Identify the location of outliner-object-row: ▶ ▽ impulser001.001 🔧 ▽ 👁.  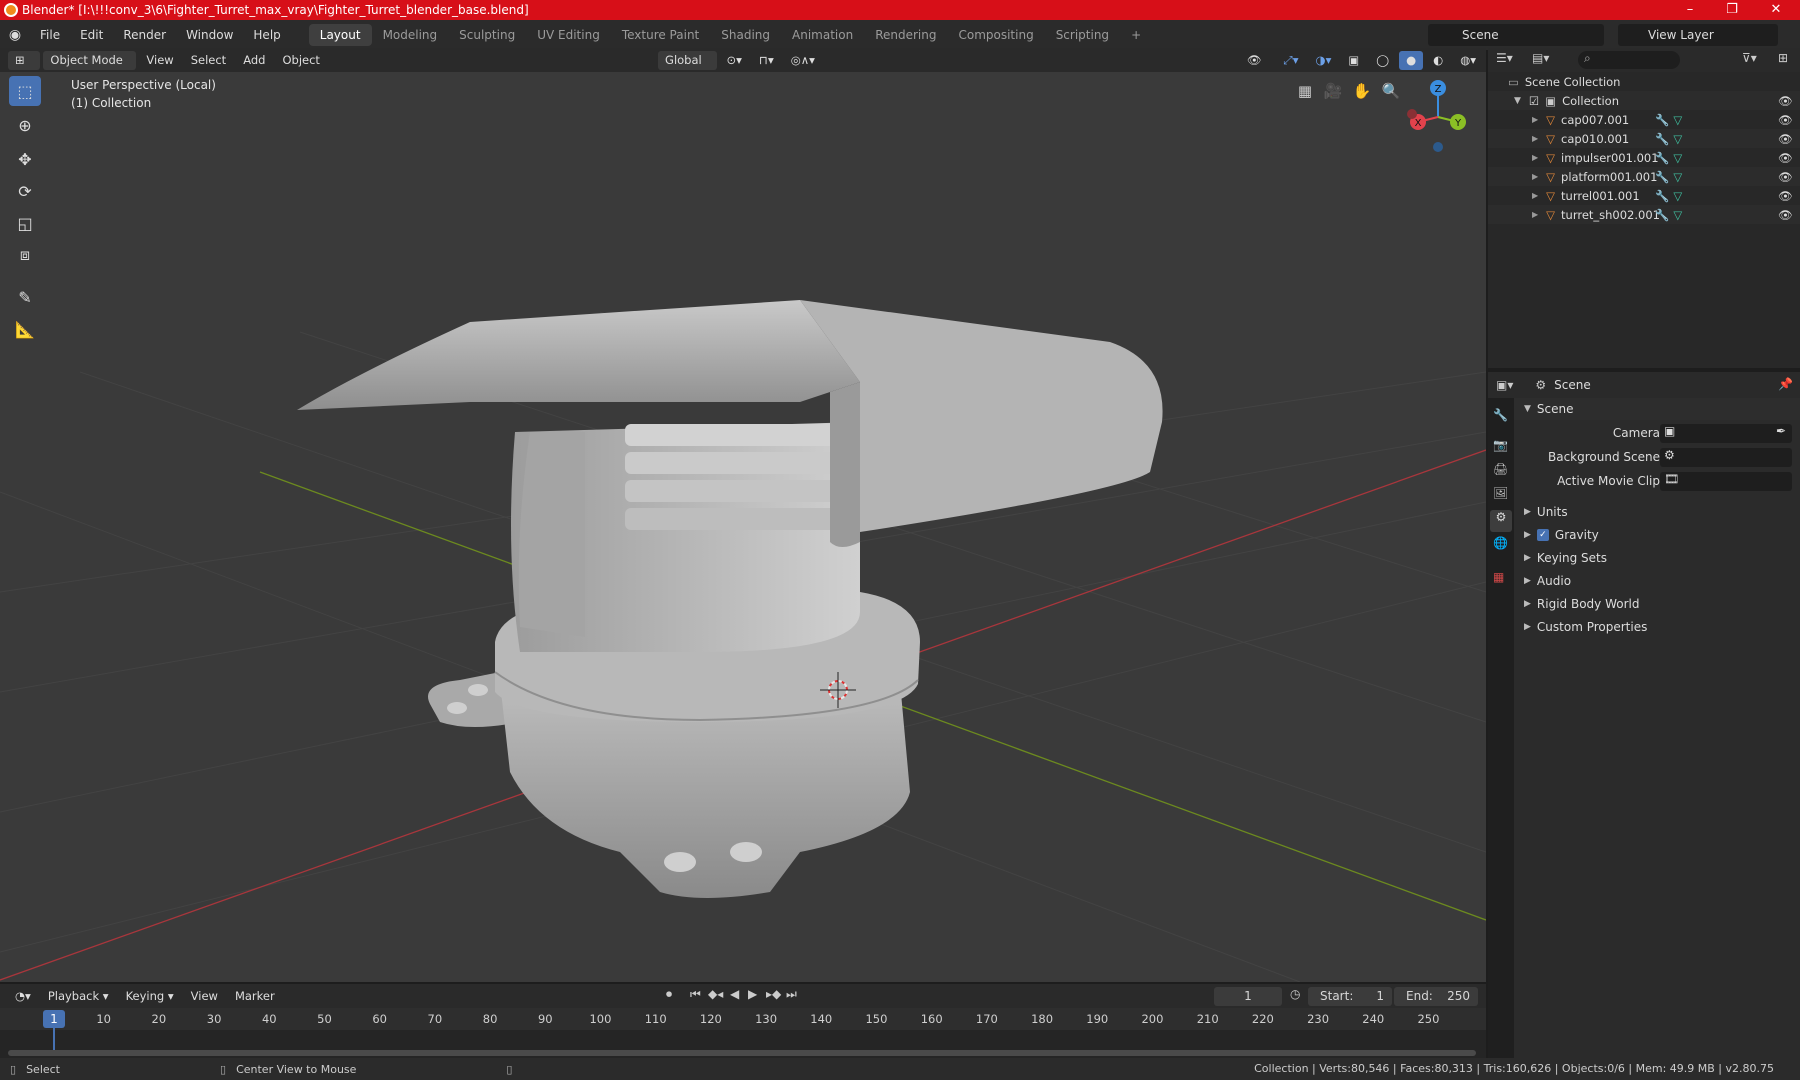
(1644, 157).